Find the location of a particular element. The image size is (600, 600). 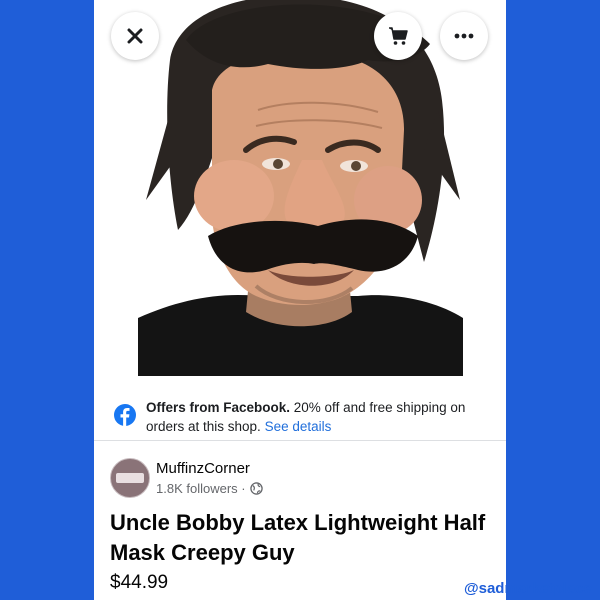

close-icon is located at coordinates (135, 36).